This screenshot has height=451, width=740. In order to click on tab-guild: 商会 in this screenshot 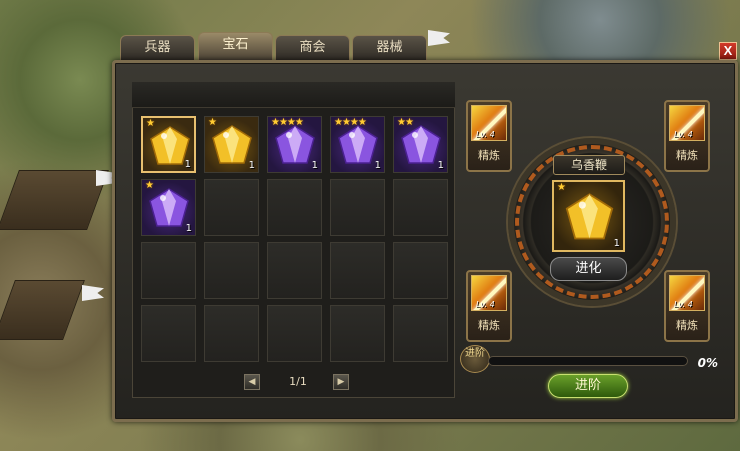, I will do `click(312, 48)`.